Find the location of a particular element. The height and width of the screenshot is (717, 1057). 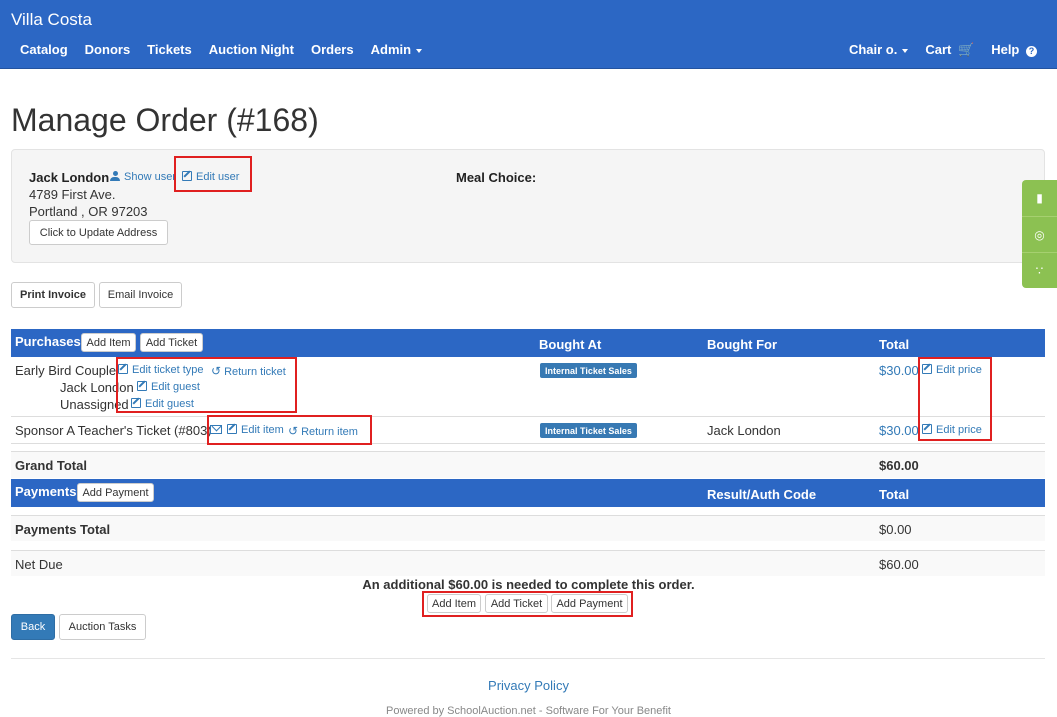

item-name: Early Bird Couple is located at coordinates (66, 370).